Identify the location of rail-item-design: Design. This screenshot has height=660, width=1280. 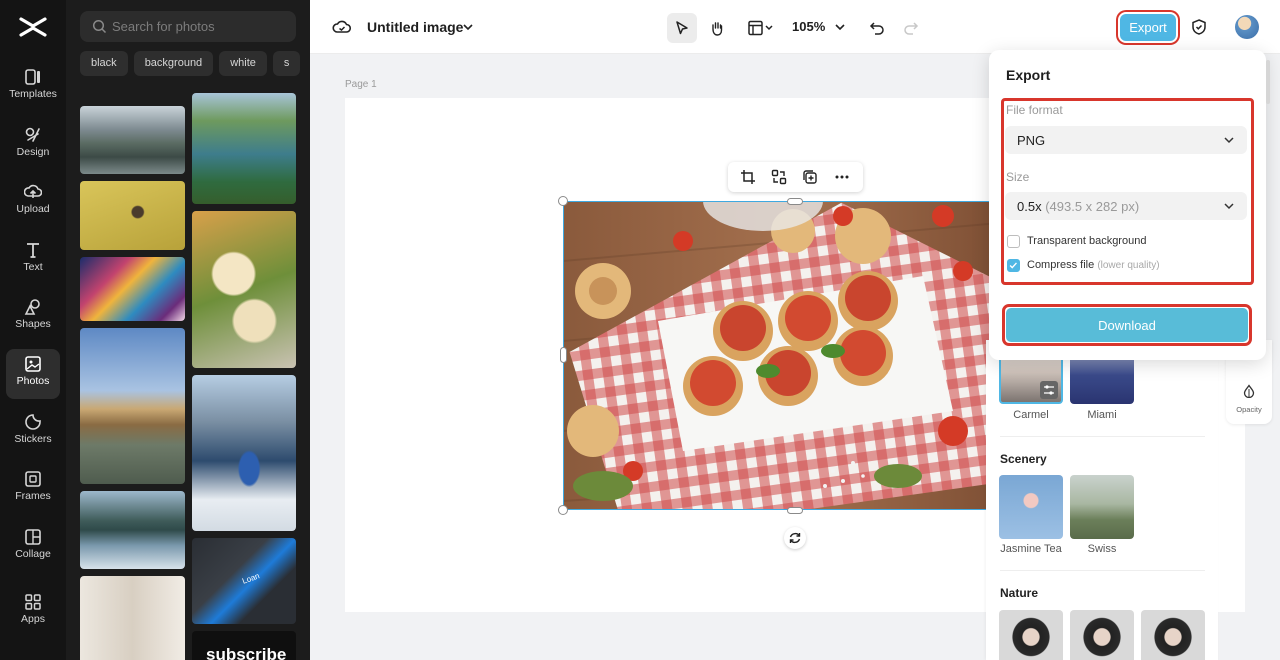
(33, 145).